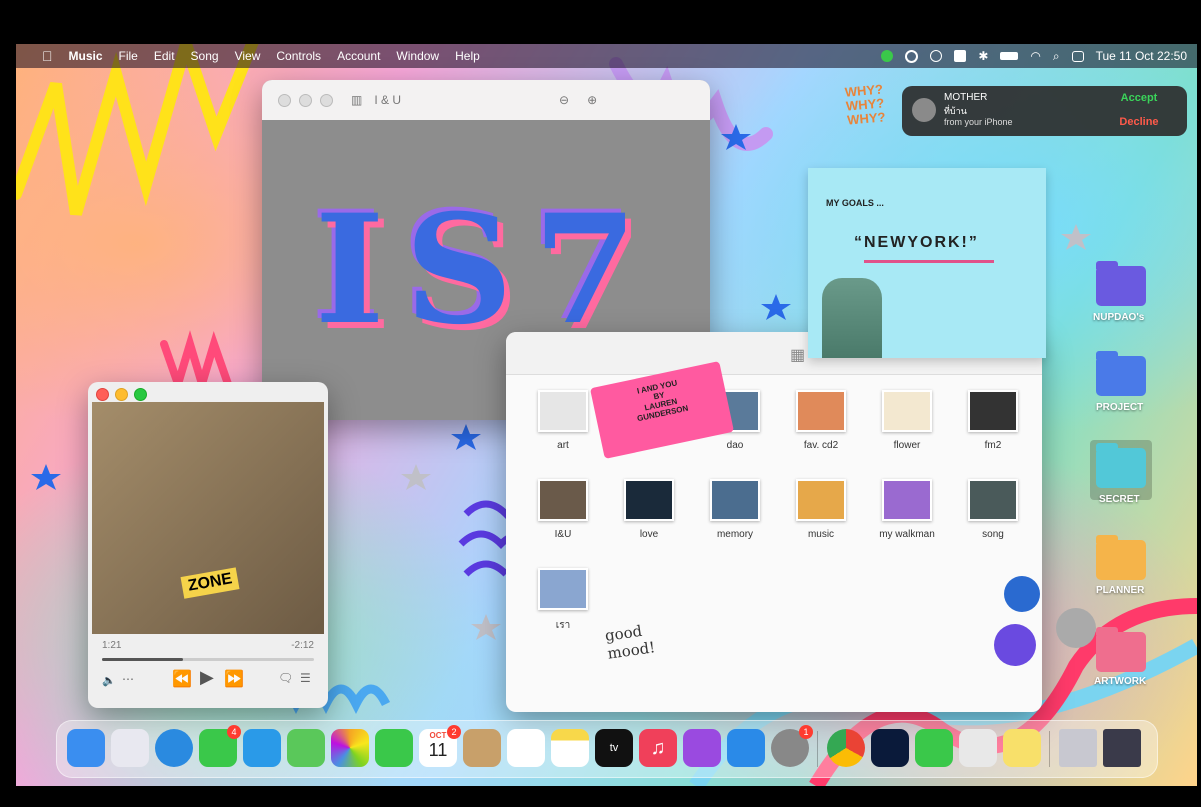  I want to click on apple-tv-icon: tv, so click(614, 748).